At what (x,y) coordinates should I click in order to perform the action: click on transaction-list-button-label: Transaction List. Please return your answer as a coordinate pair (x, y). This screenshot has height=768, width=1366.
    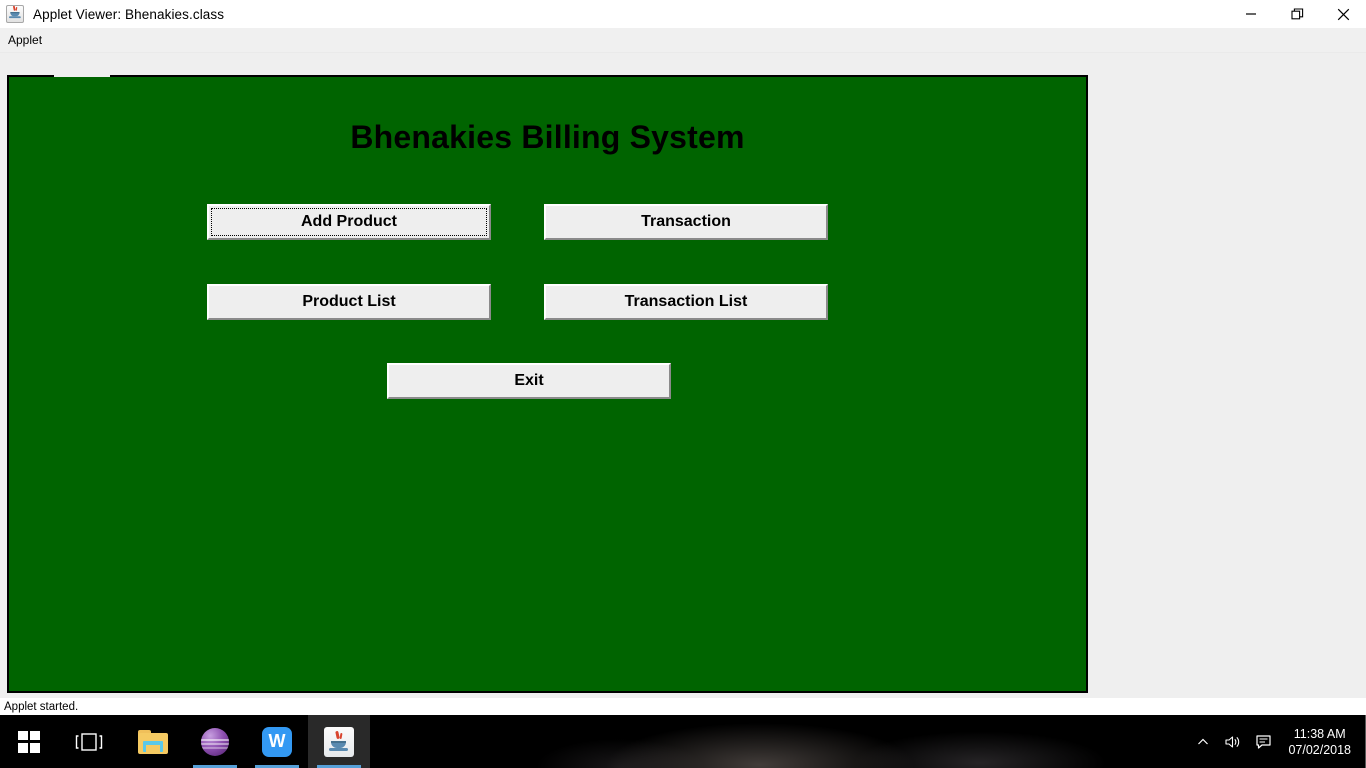
    Looking at the image, I should click on (686, 301).